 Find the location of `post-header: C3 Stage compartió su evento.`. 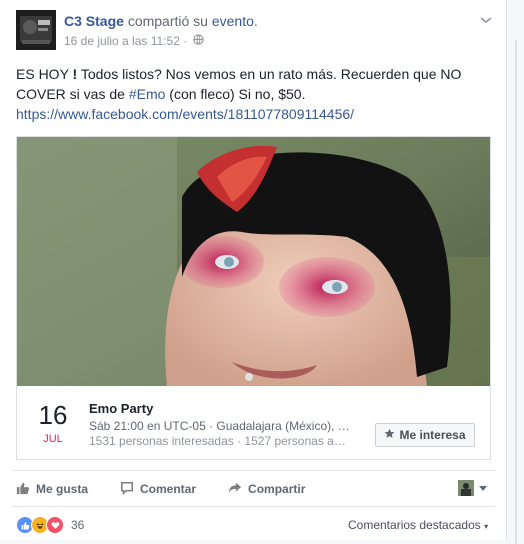

post-header: C3 Stage compartió su evento. is located at coordinates (161, 21).